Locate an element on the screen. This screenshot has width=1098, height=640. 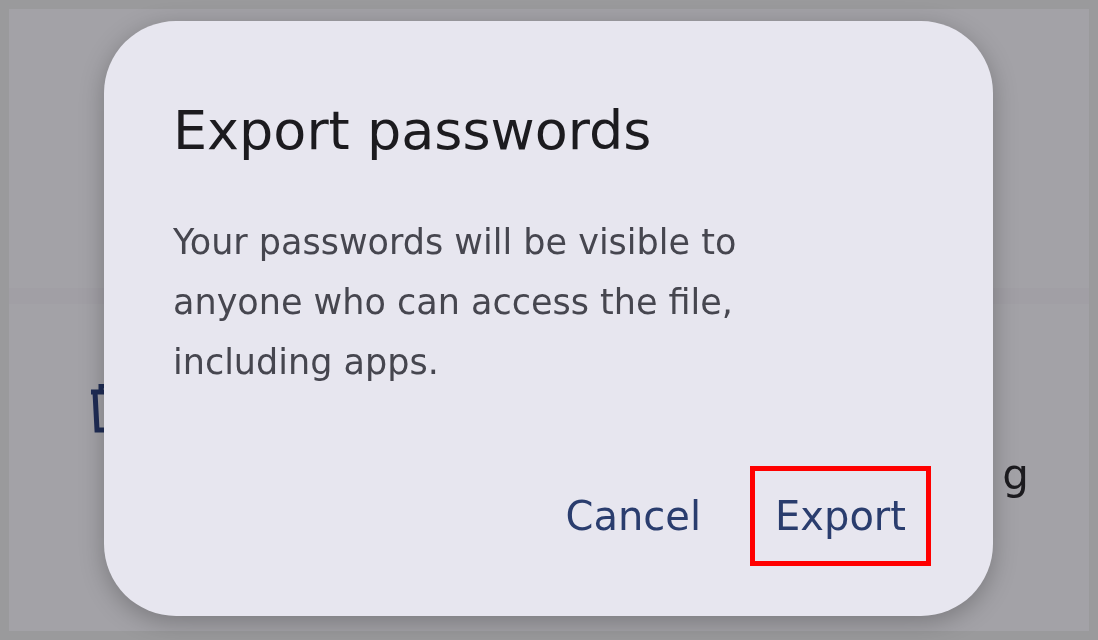
dialog-message: Your passwords will be visible to anyone who can access the file, including apps. is located at coordinates (455, 302).